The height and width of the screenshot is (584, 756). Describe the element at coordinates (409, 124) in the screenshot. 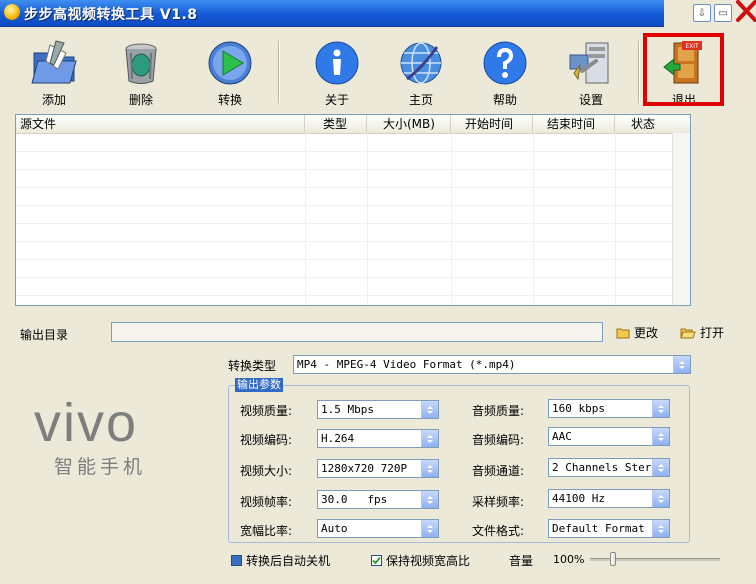

I see `column-header-size: 大小(MB)` at that location.